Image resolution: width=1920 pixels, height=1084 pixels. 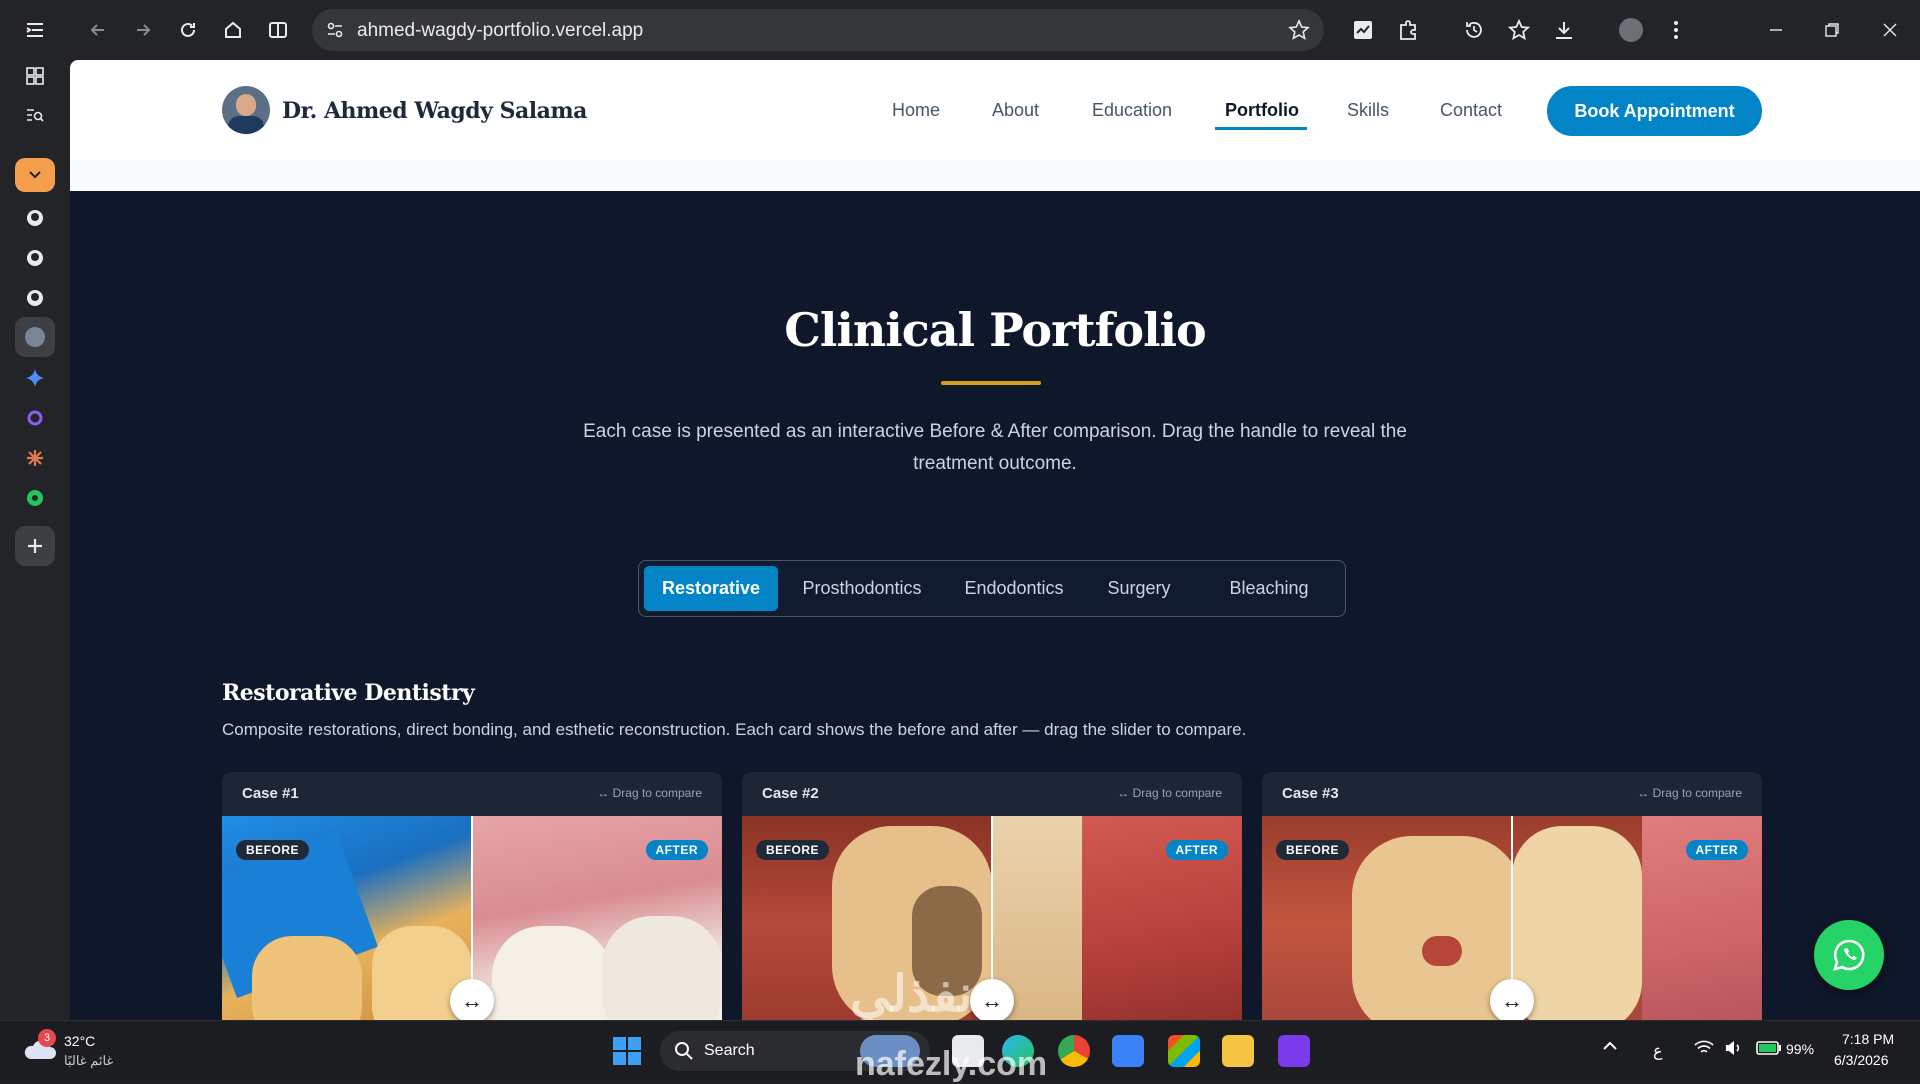 I want to click on reader-mode-icon, so click(x=278, y=30).